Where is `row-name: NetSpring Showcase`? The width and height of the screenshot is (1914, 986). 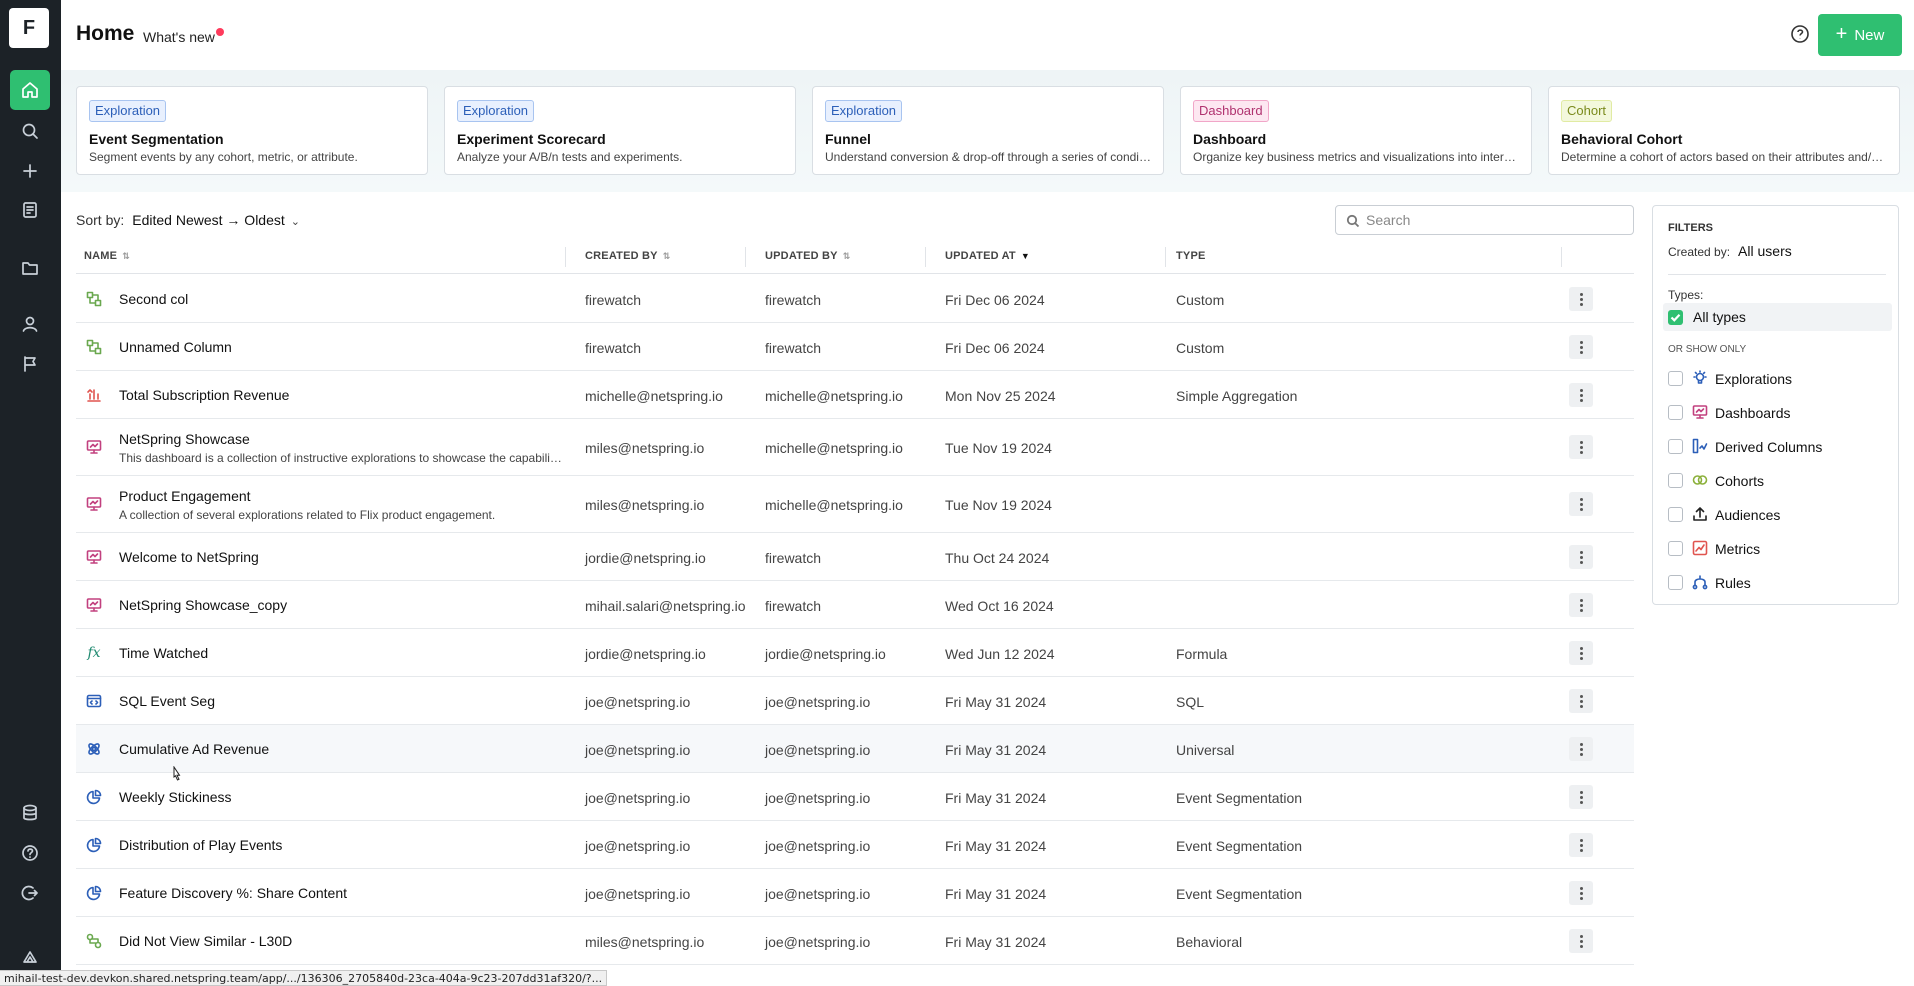
row-name: NetSpring Showcase is located at coordinates (184, 439).